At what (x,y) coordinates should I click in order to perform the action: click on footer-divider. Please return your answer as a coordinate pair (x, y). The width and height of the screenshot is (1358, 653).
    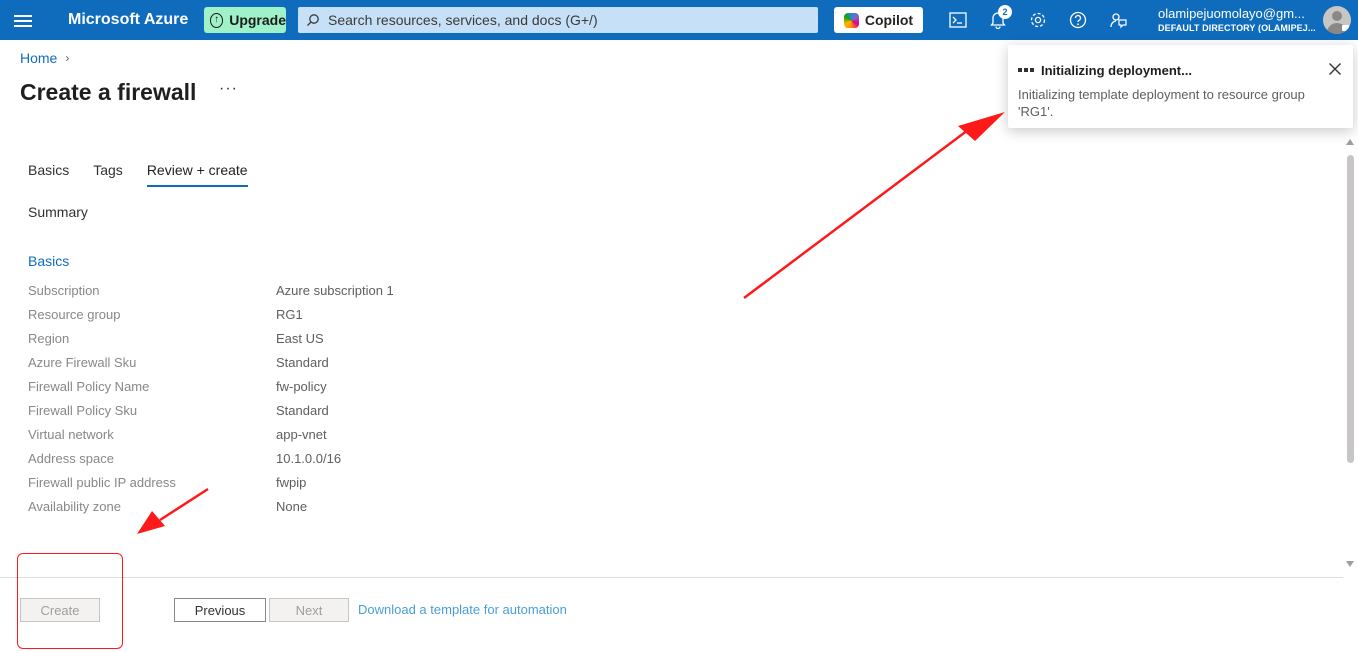
    Looking at the image, I should click on (671, 577).